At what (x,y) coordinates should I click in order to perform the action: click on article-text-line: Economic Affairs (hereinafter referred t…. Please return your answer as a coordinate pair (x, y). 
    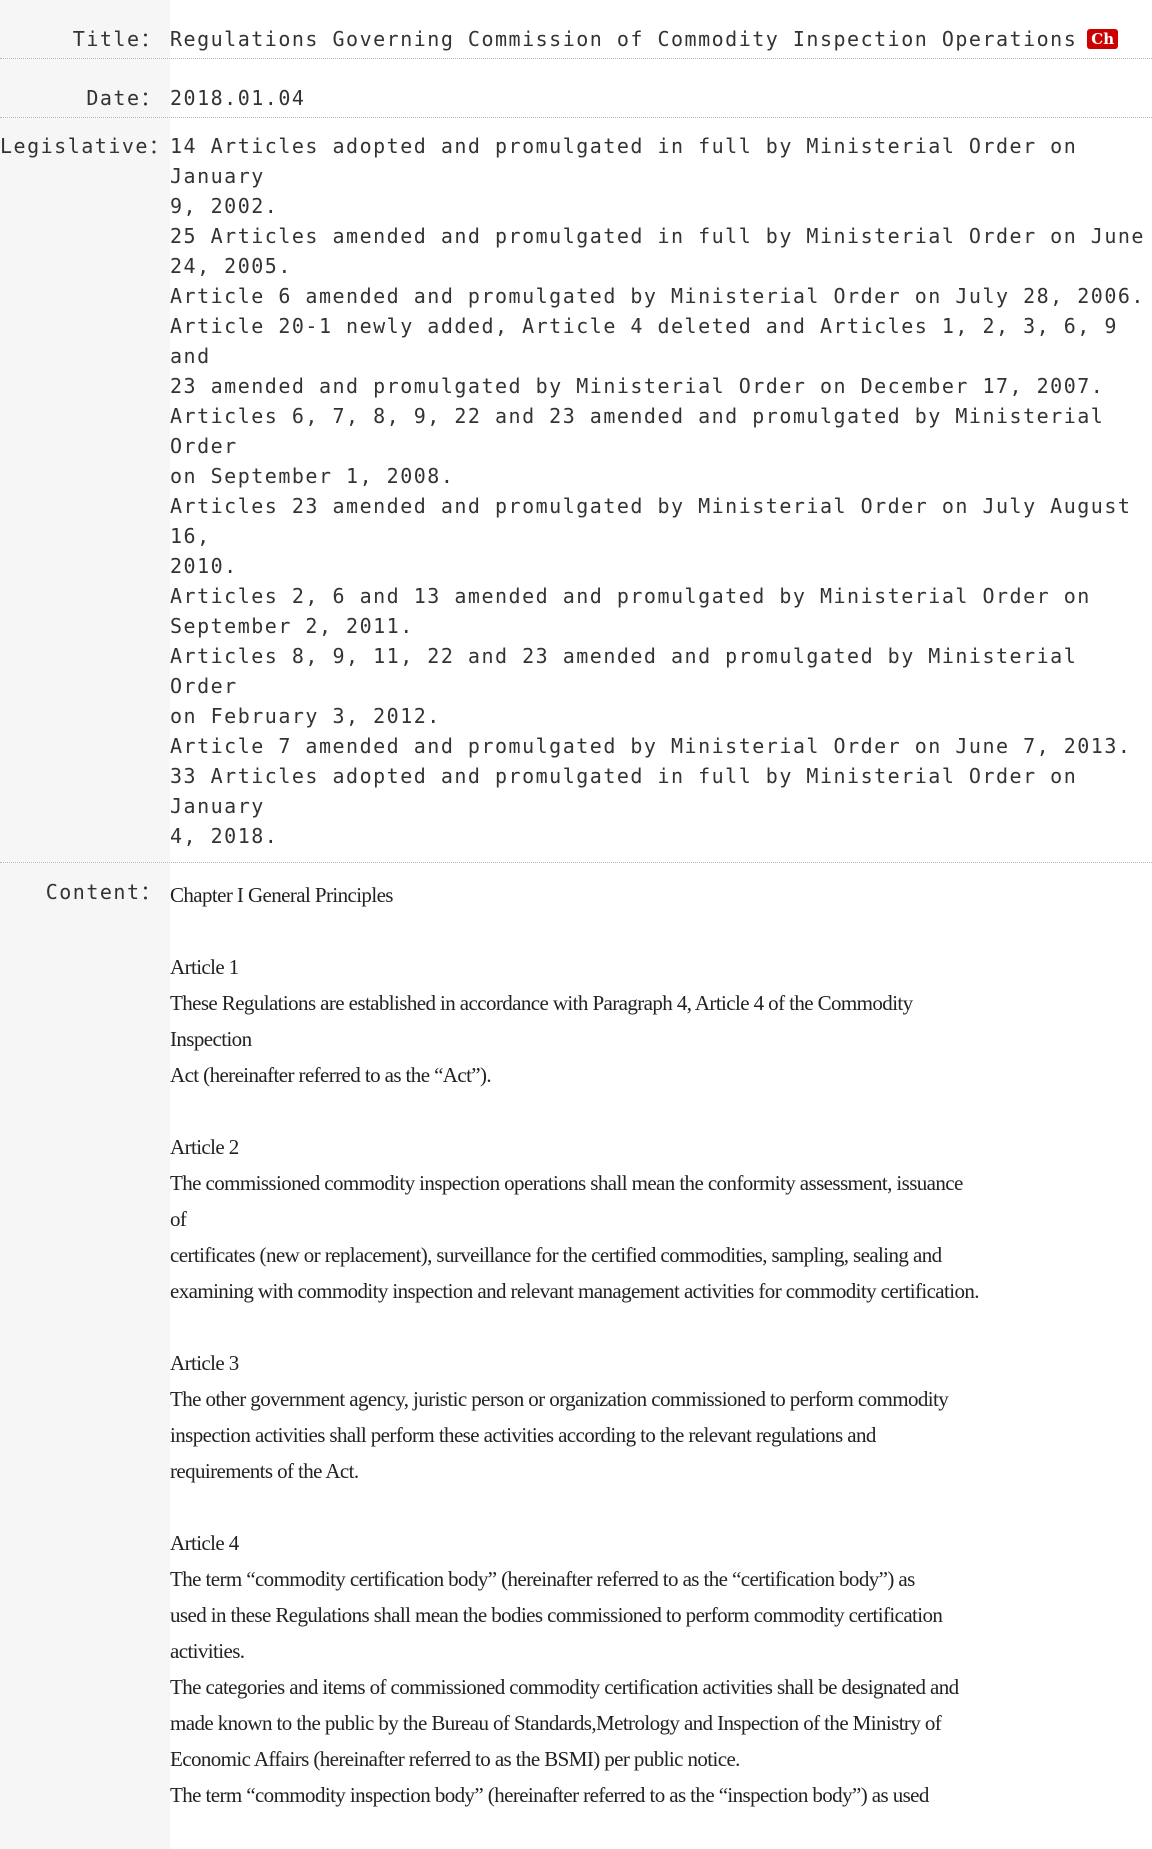
    Looking at the image, I should click on (455, 1759).